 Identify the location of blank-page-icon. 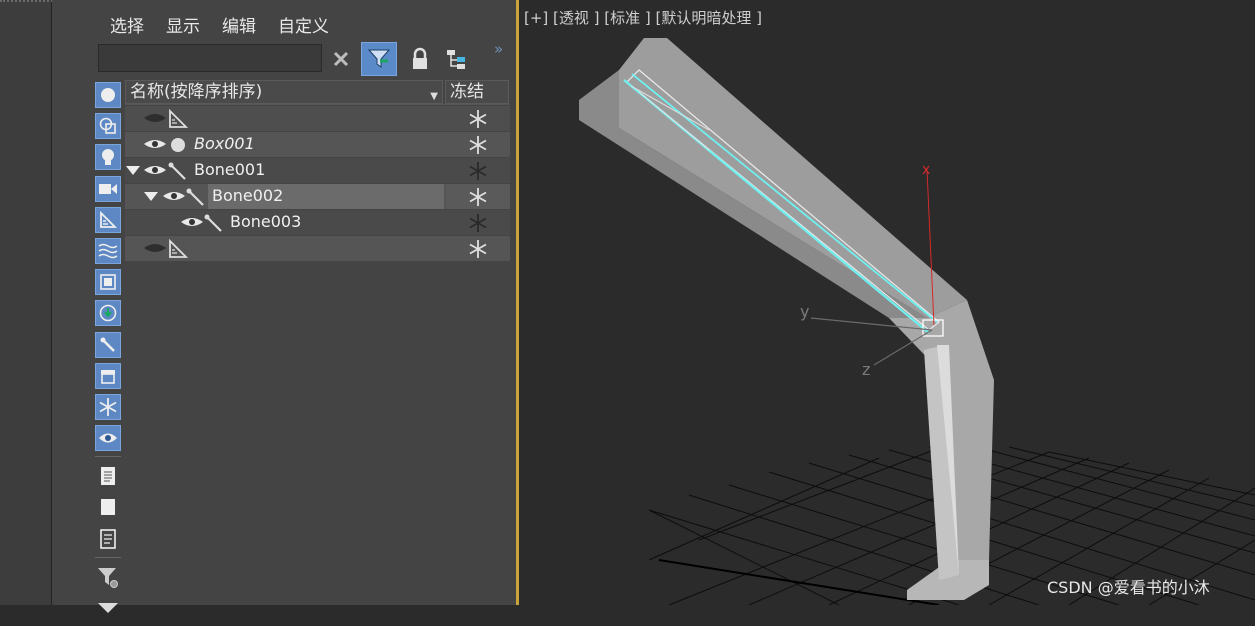
(108, 507).